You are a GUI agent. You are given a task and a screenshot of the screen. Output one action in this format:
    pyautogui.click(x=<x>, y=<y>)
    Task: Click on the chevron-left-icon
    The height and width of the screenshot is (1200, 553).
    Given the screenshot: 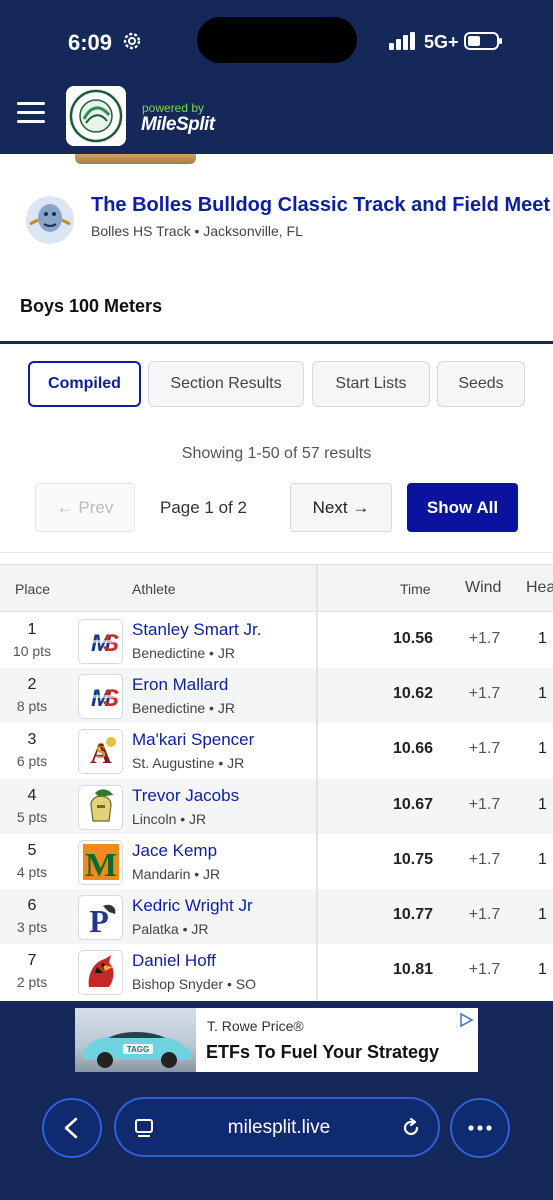 What is the action you would take?
    pyautogui.click(x=71, y=1128)
    